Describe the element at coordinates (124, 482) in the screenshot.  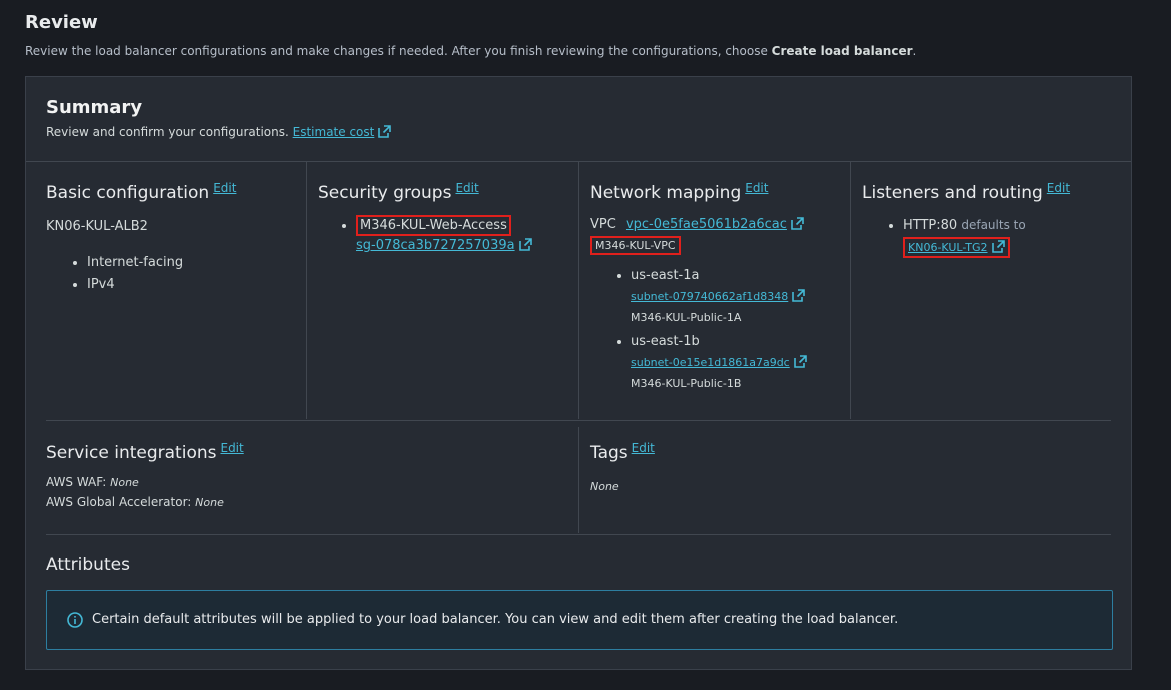
I see `aws-waf-value: None` at that location.